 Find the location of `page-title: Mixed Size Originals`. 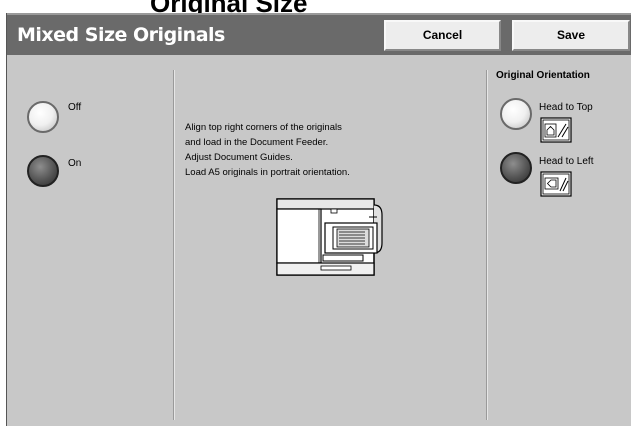

page-title: Mixed Size Originals is located at coordinates (121, 35).